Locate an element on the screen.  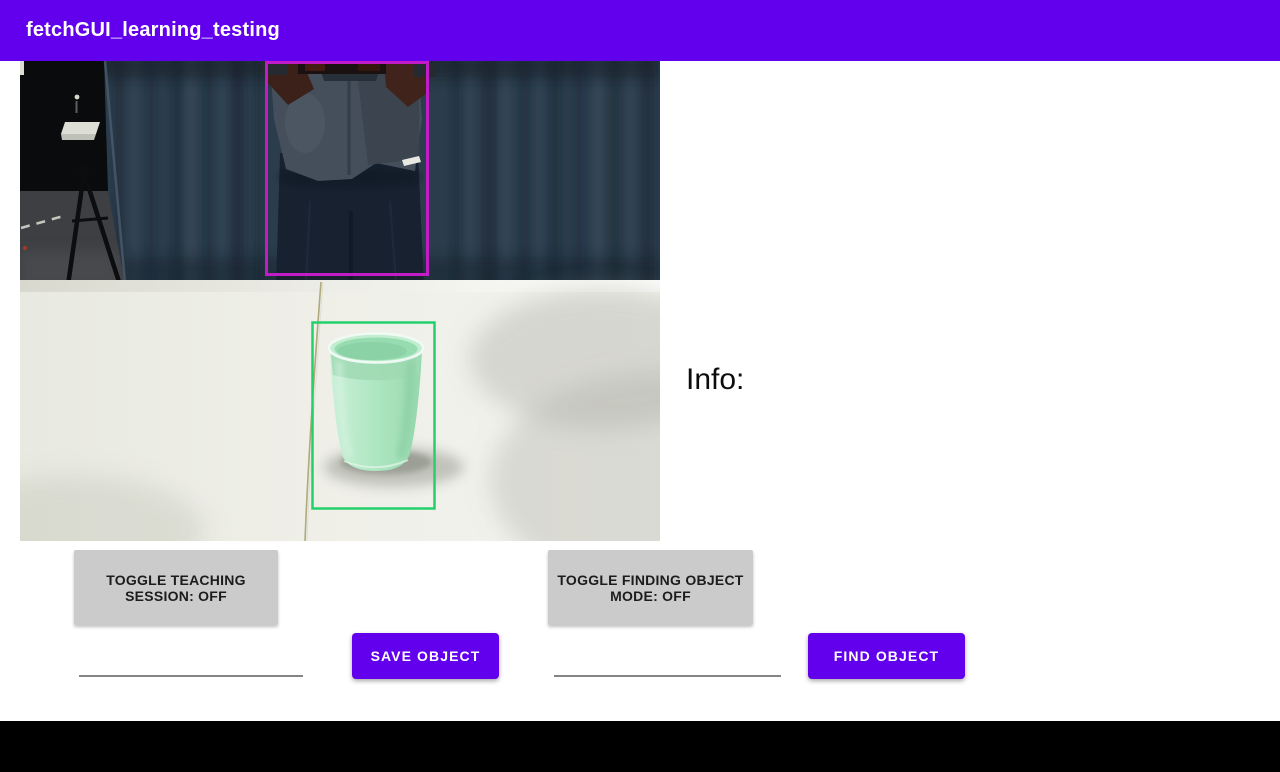
android-navigation-bar is located at coordinates (640, 746).